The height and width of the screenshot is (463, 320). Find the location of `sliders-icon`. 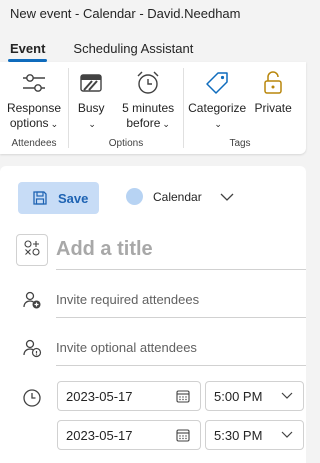

sliders-icon is located at coordinates (34, 83).